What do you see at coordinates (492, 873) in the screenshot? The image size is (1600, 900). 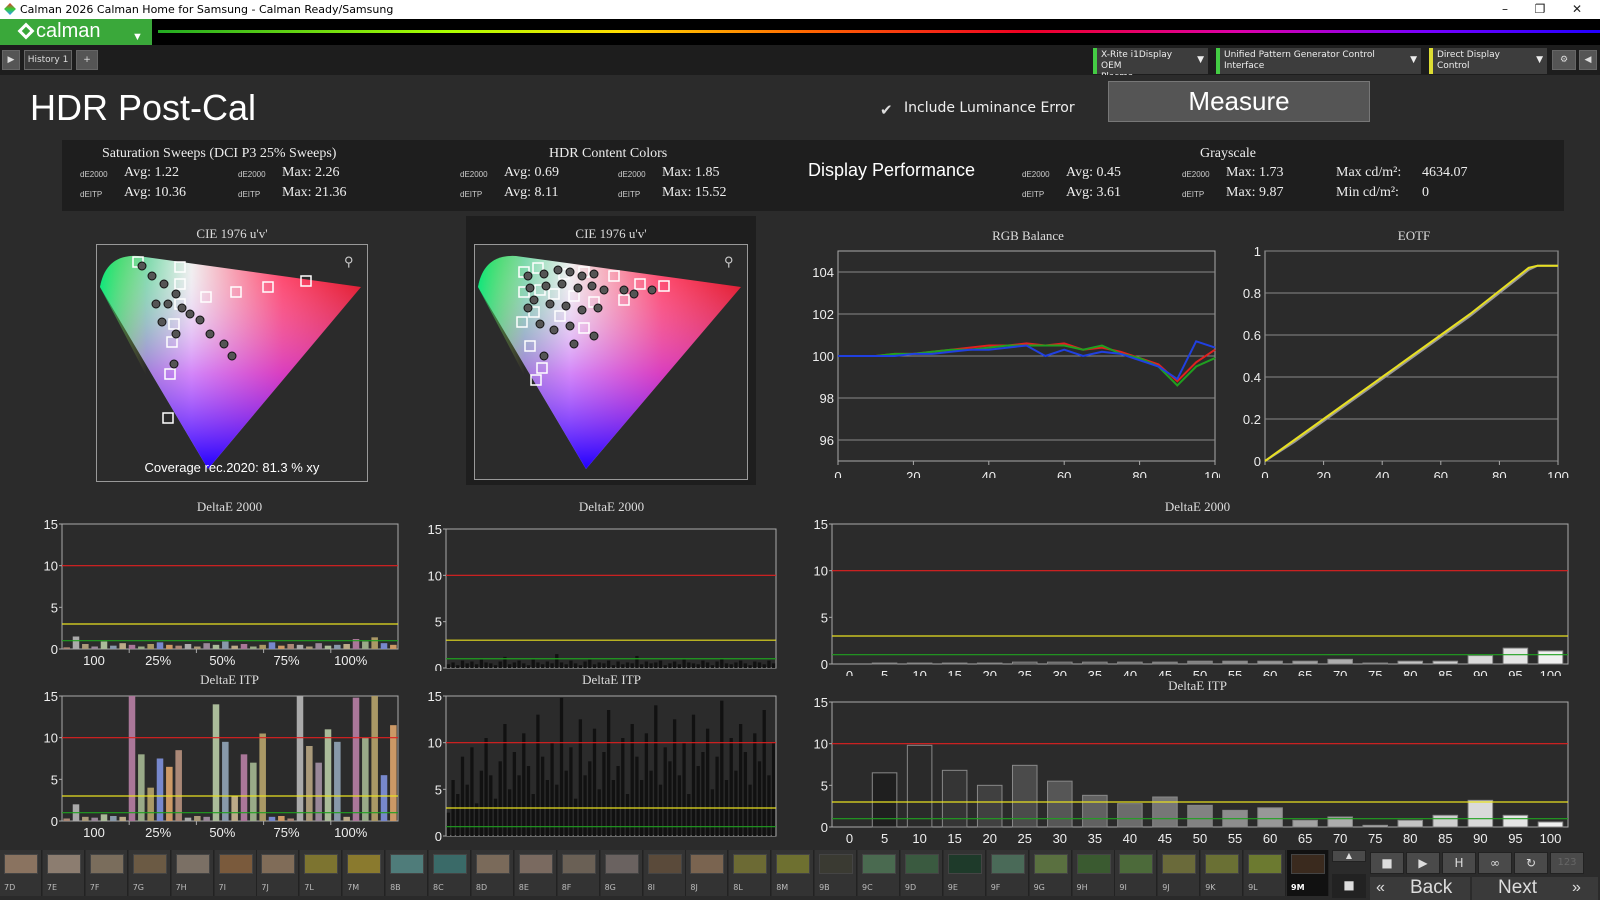 I see `patch-8d: 8D` at bounding box center [492, 873].